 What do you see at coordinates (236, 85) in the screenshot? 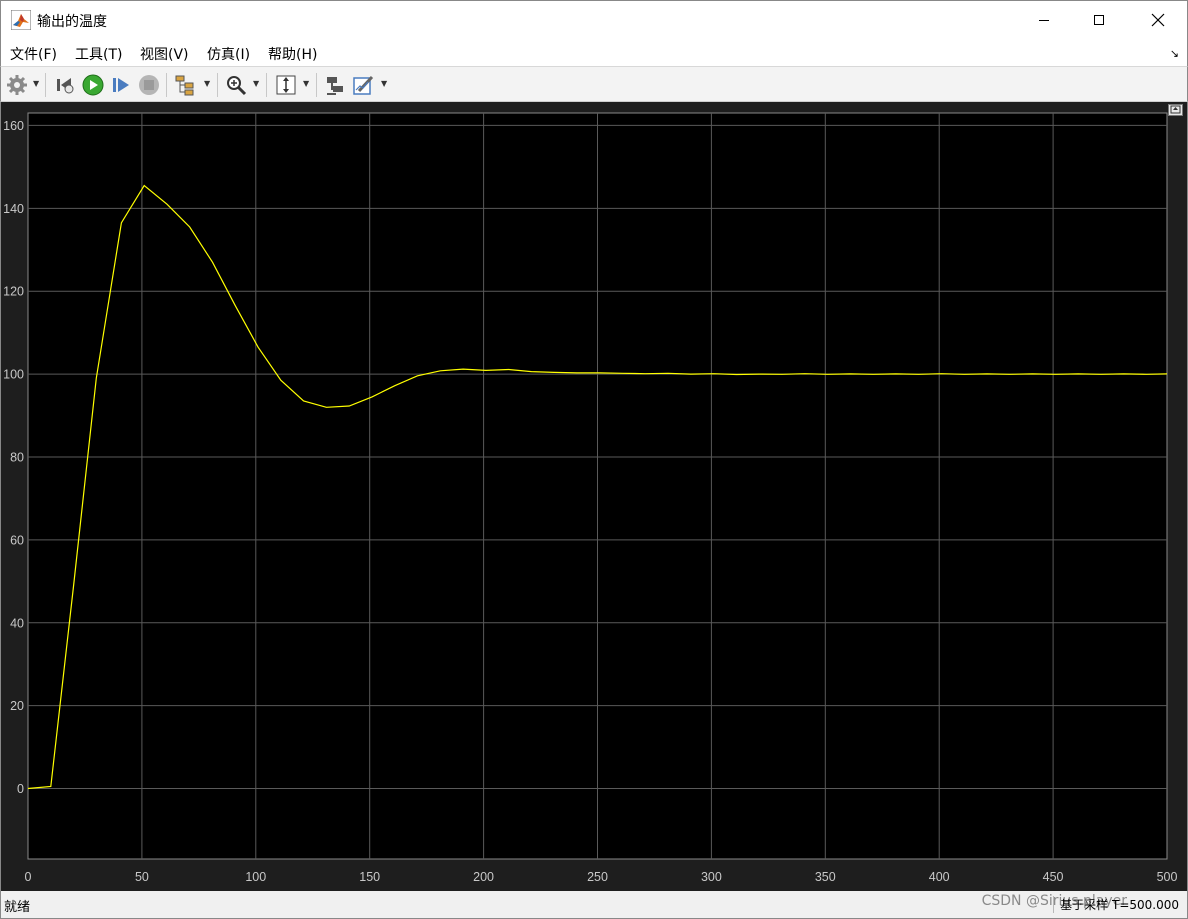
I see `zoom-in-icon` at bounding box center [236, 85].